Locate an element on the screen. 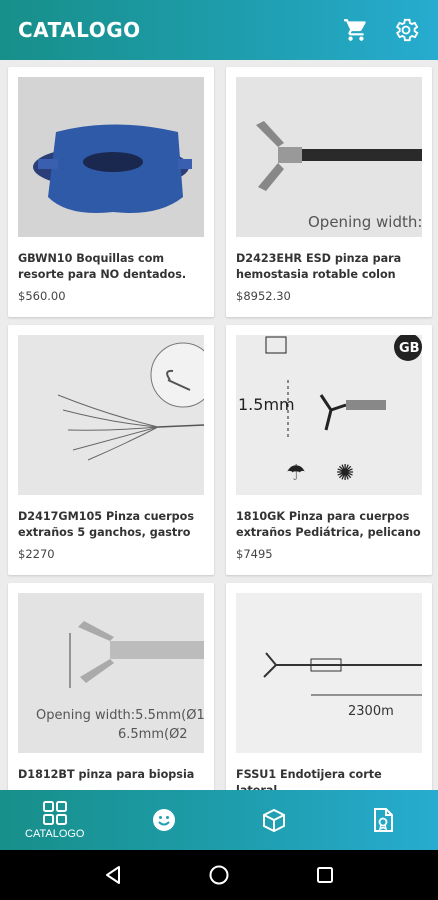 The width and height of the screenshot is (438, 900). nav-document is located at coordinates (383, 820).